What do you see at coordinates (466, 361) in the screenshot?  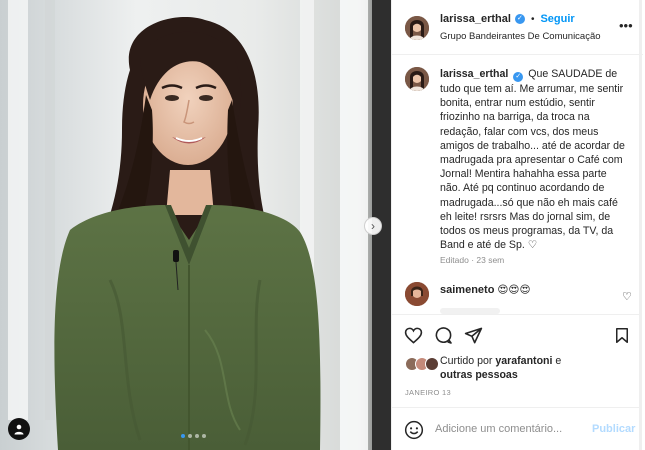 I see `likes-prefix: Curtido por` at bounding box center [466, 361].